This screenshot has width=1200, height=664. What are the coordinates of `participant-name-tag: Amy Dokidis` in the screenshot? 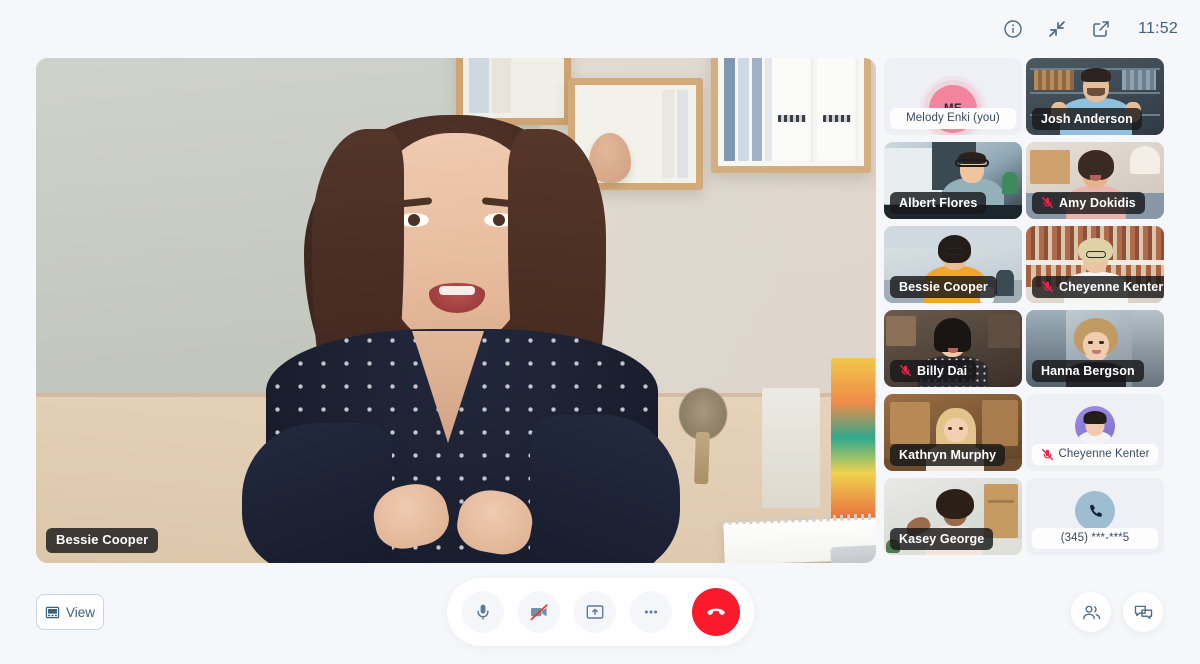 It's located at (1088, 202).